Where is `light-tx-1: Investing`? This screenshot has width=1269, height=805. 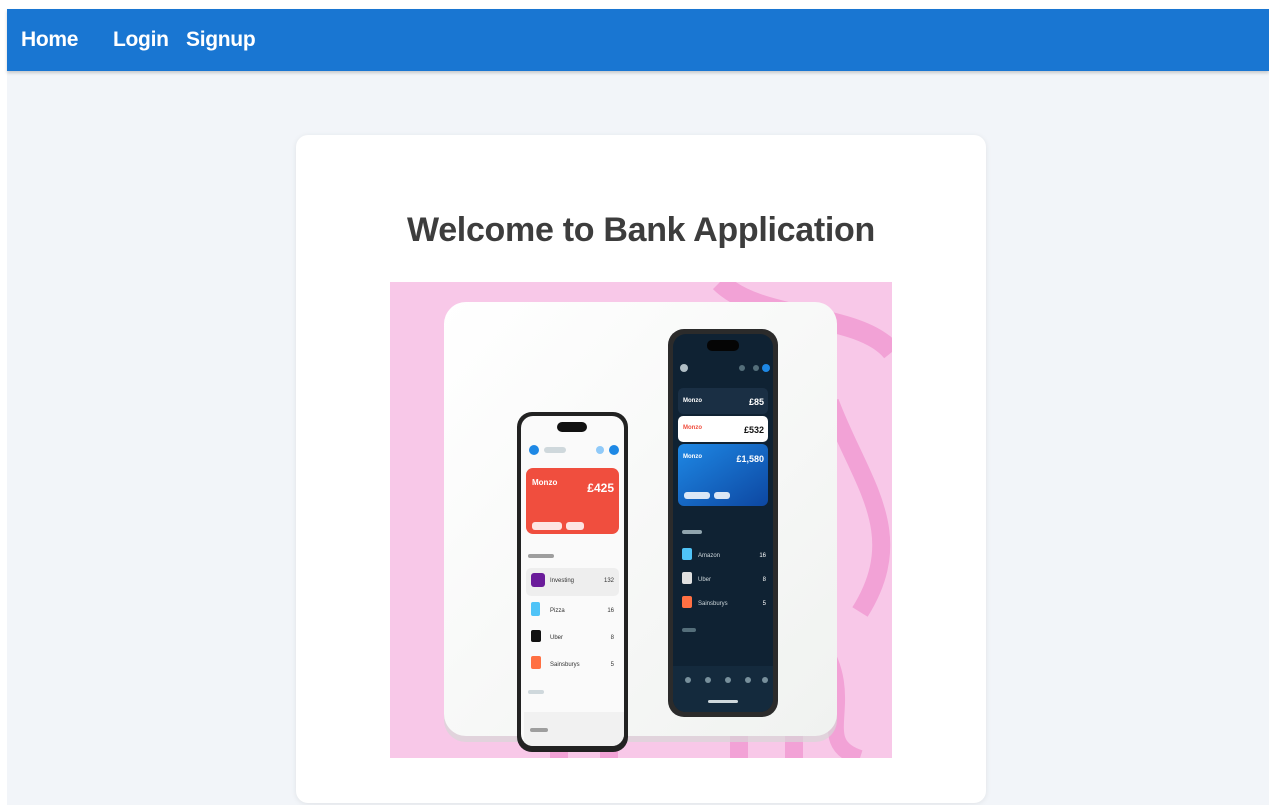
light-tx-1: Investing is located at coordinates (562, 581).